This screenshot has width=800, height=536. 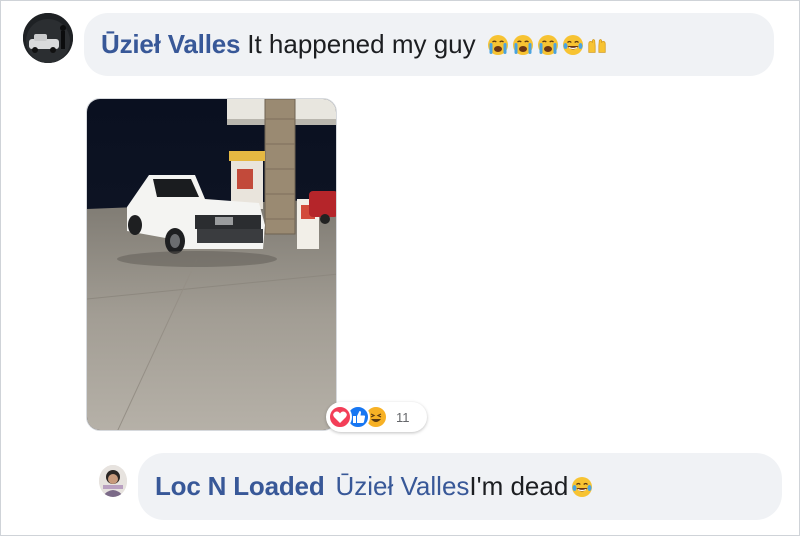 I want to click on comment-text: I'm dead, so click(x=519, y=486).